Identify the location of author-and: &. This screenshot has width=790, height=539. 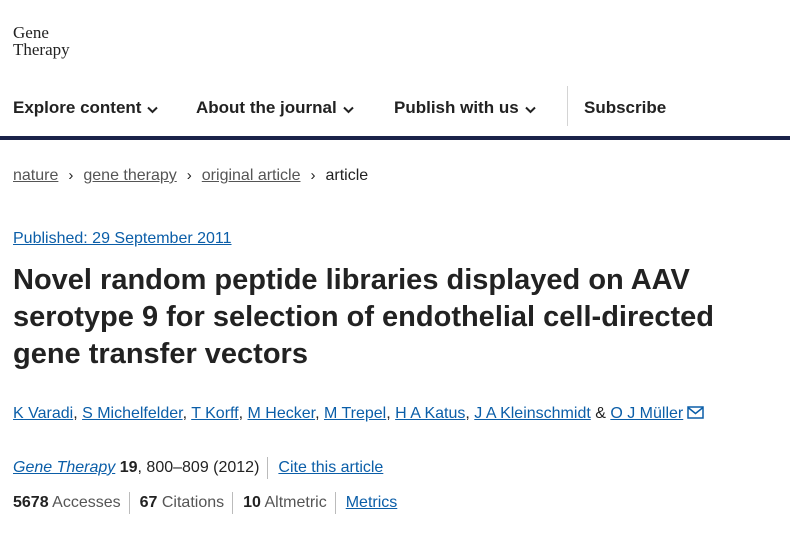
(600, 413).